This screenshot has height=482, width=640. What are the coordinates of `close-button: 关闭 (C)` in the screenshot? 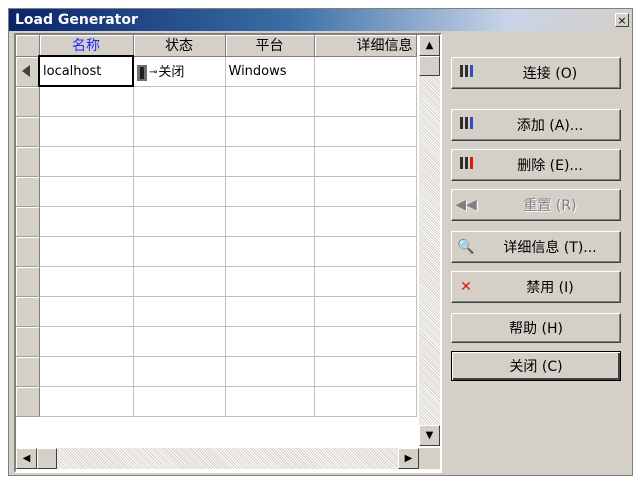 It's located at (536, 366).